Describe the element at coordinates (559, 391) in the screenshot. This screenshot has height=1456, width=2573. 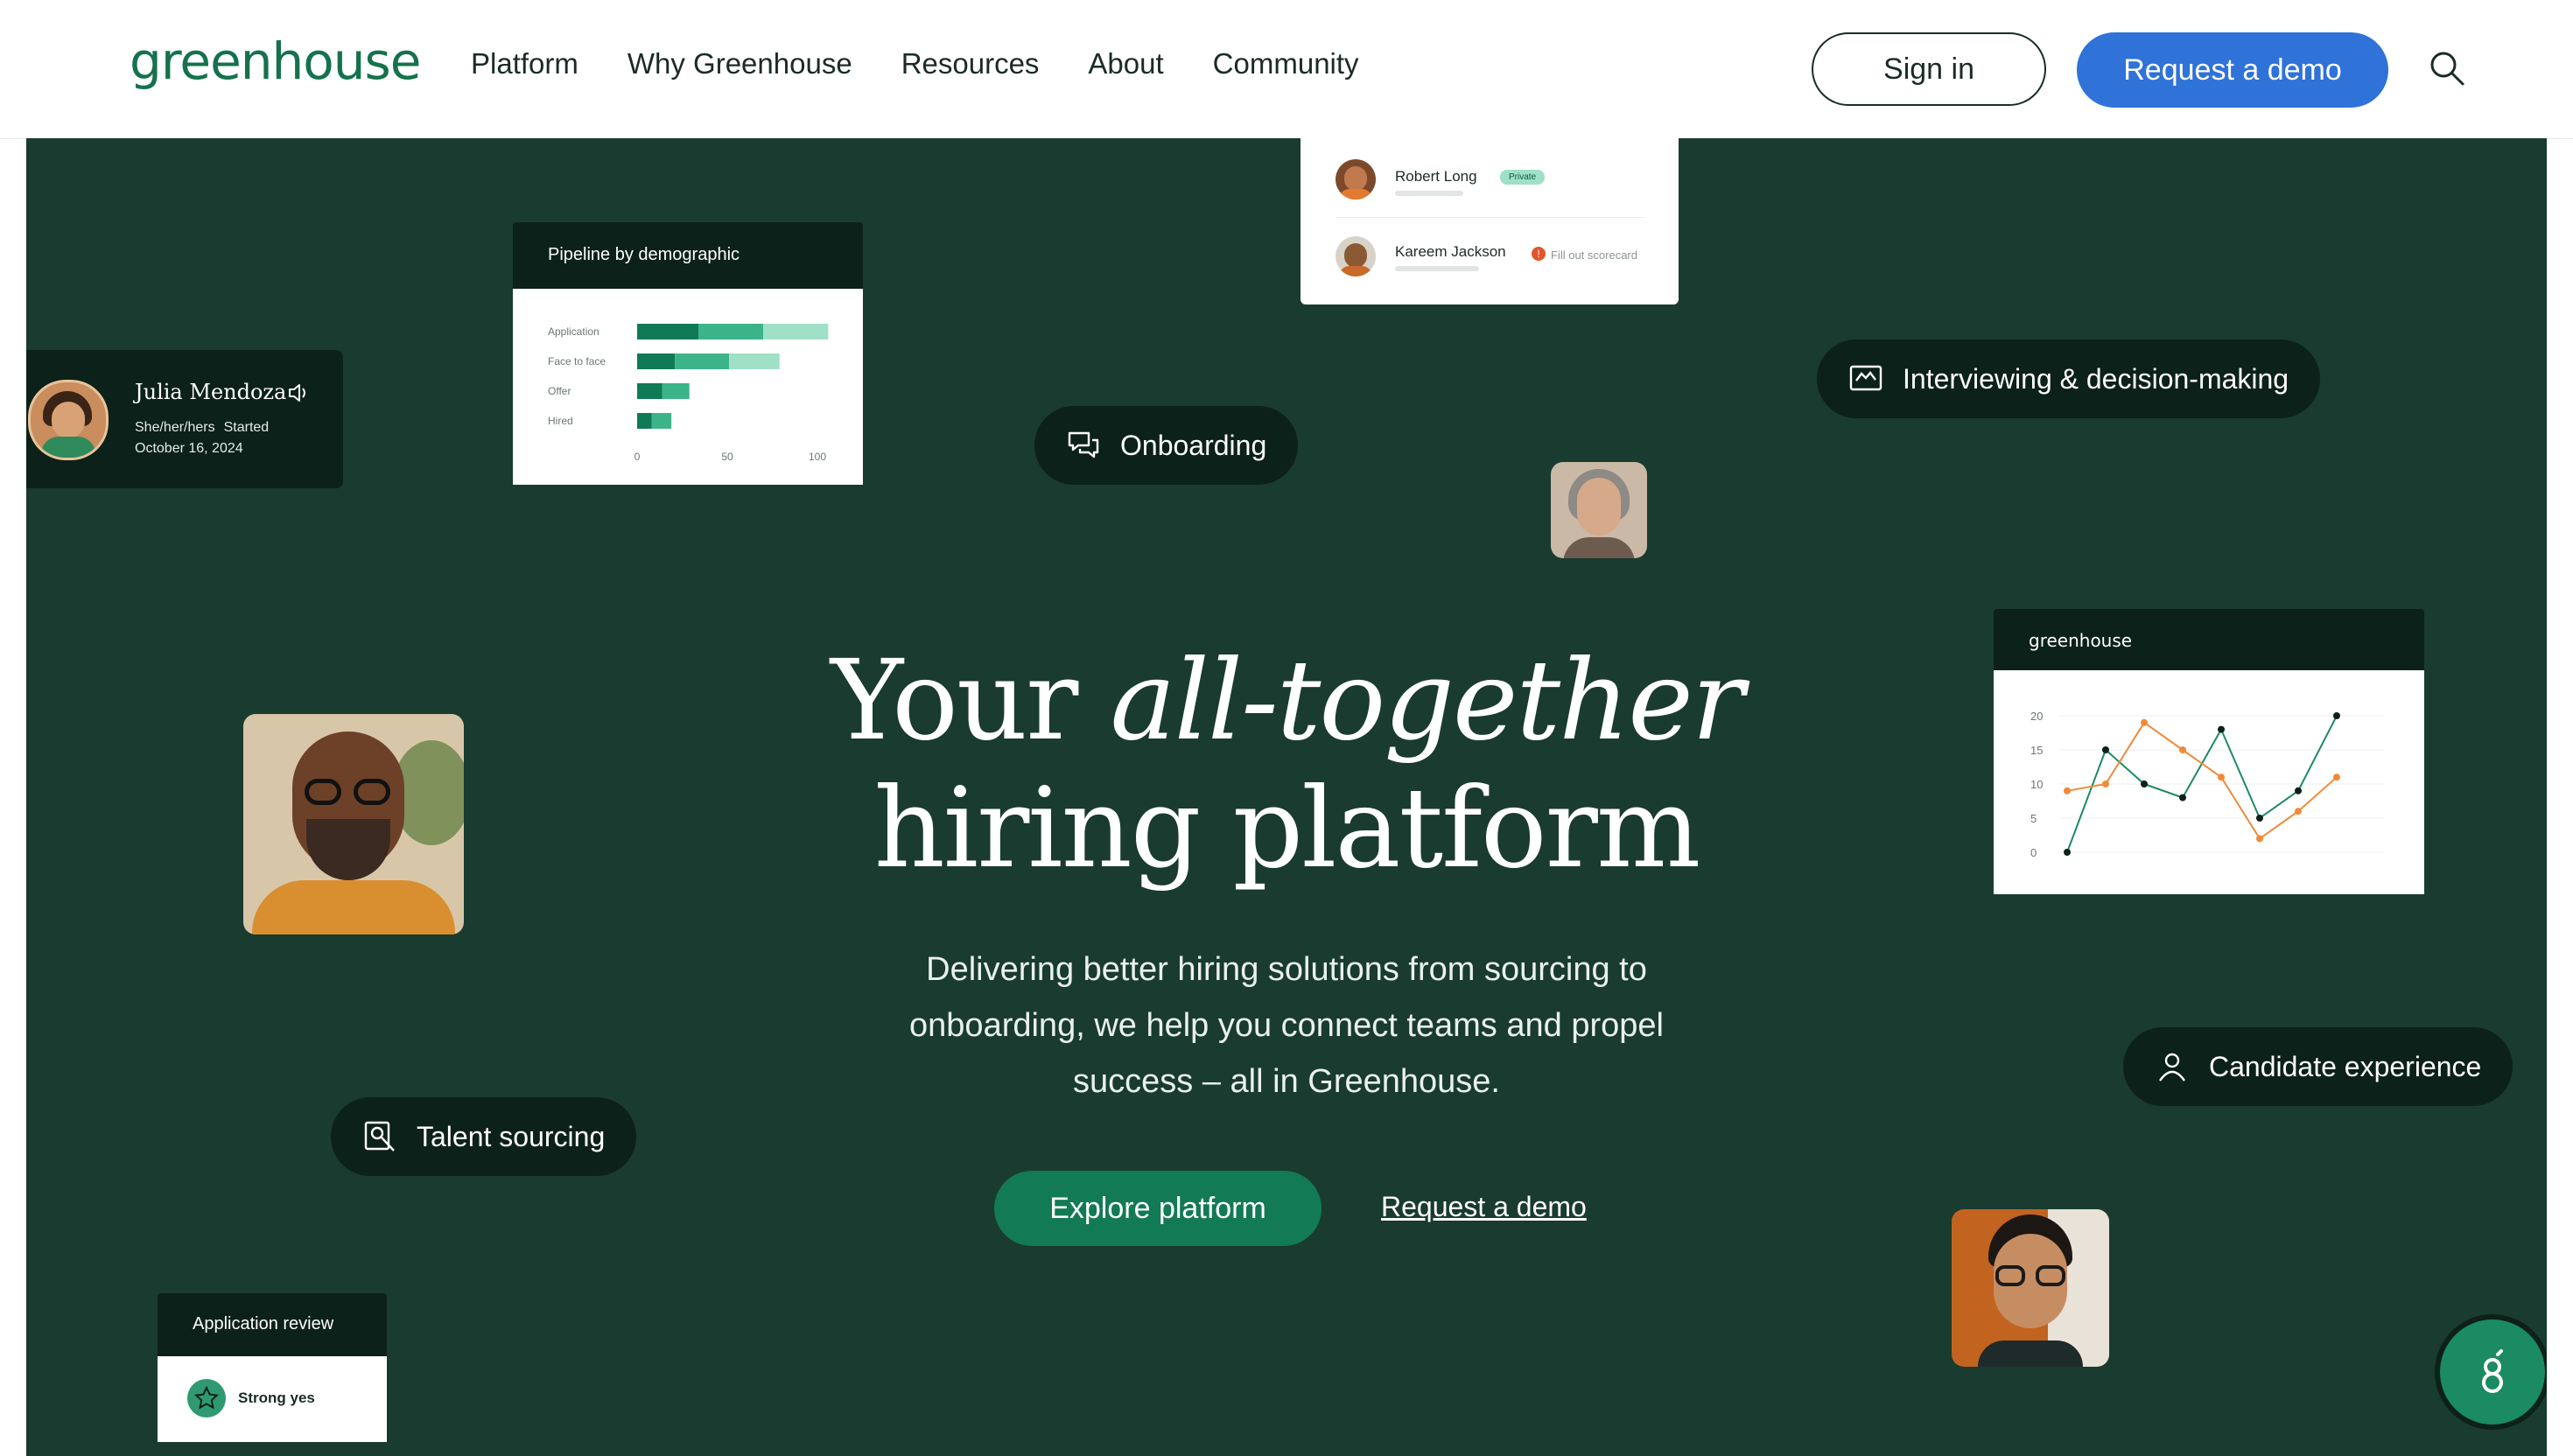
I see `bar-category-label: Offer` at that location.